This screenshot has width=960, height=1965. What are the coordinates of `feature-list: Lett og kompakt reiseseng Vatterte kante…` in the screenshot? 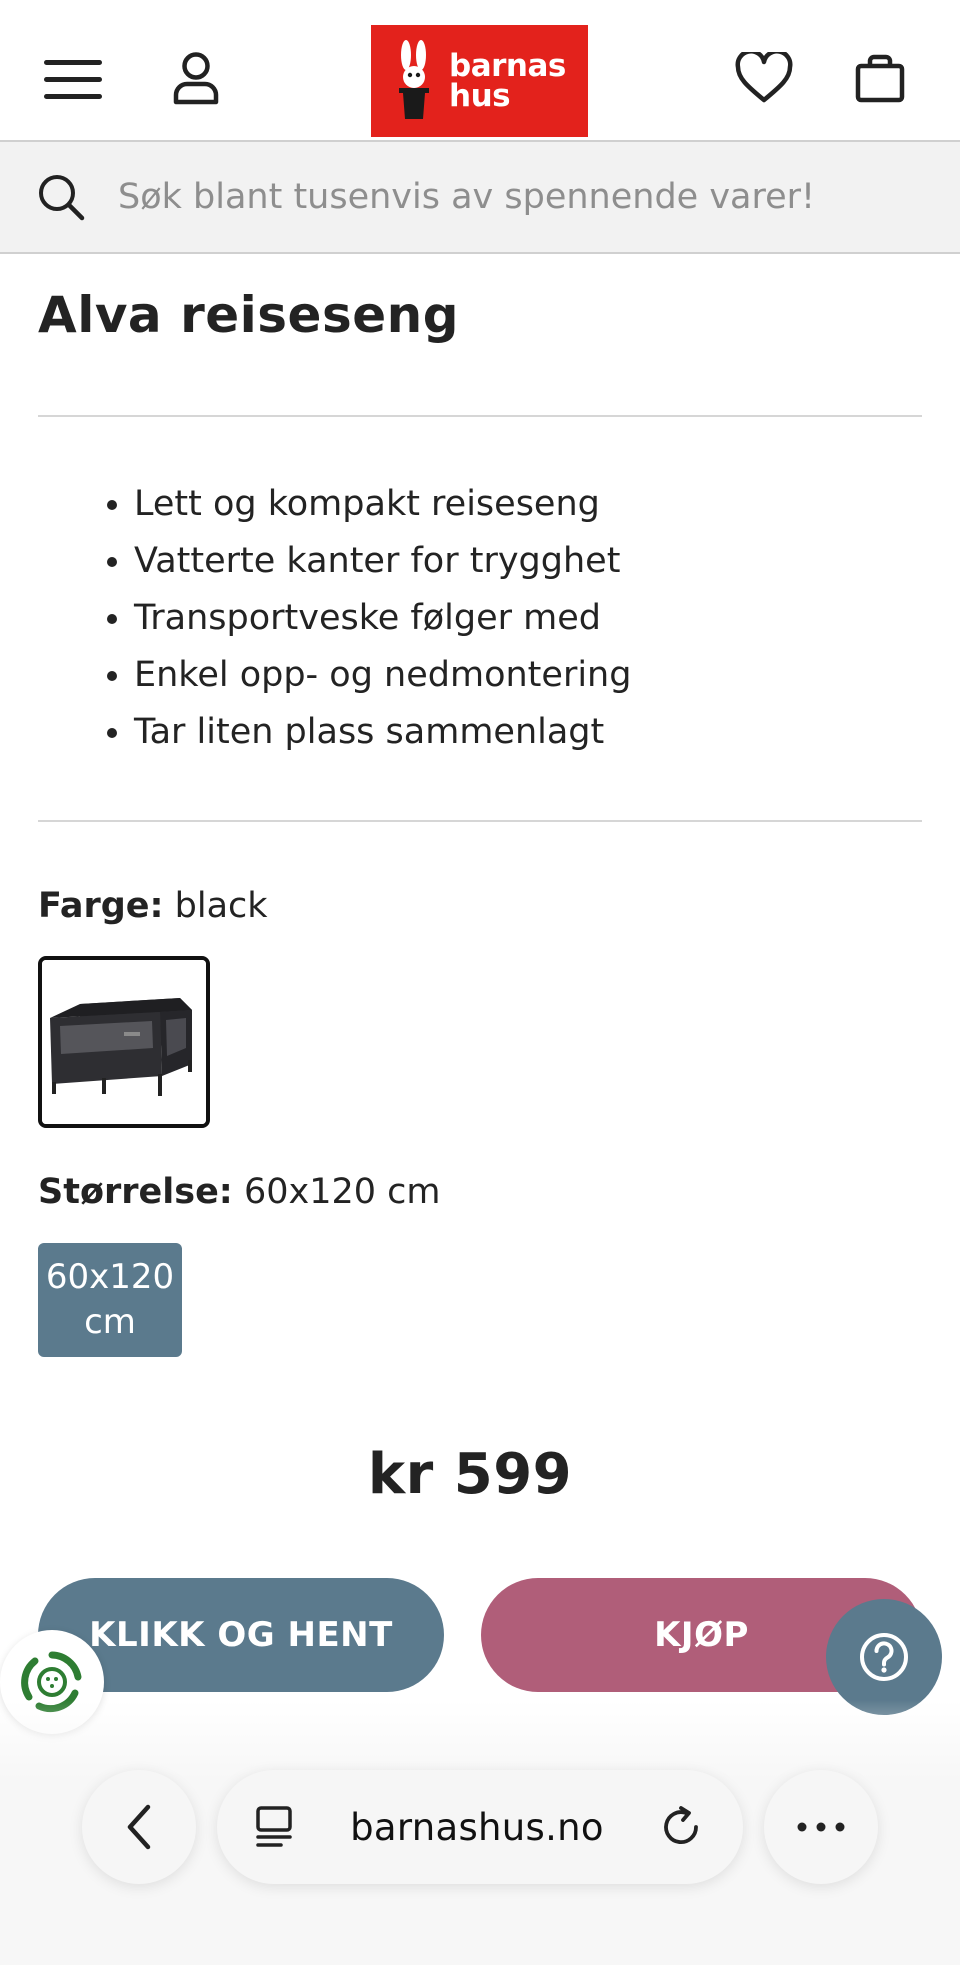 It's located at (359, 618).